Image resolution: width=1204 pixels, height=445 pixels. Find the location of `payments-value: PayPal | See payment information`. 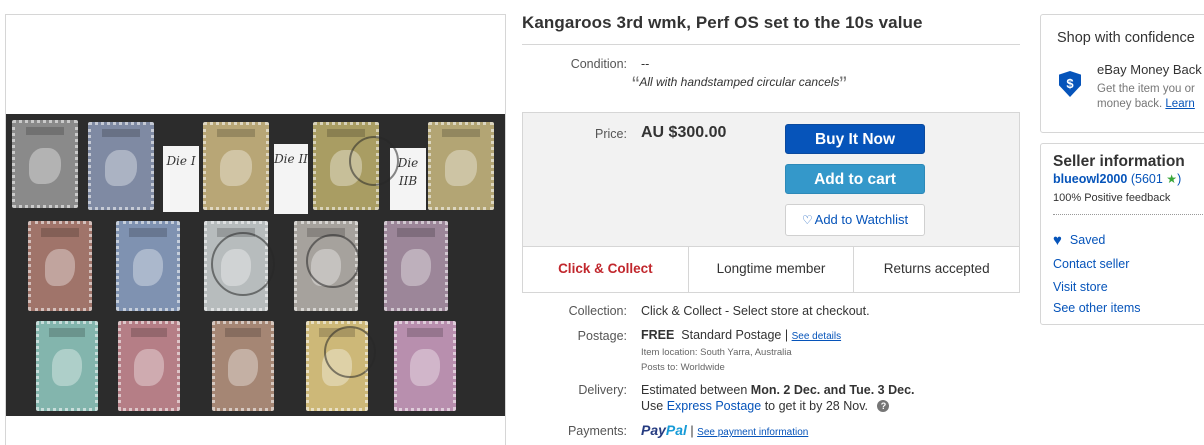

payments-value: PayPal | See payment information is located at coordinates (724, 430).